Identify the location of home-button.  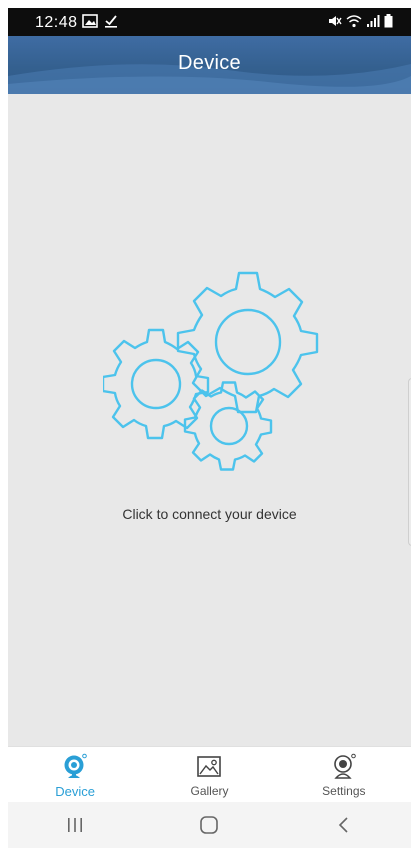
(209, 825).